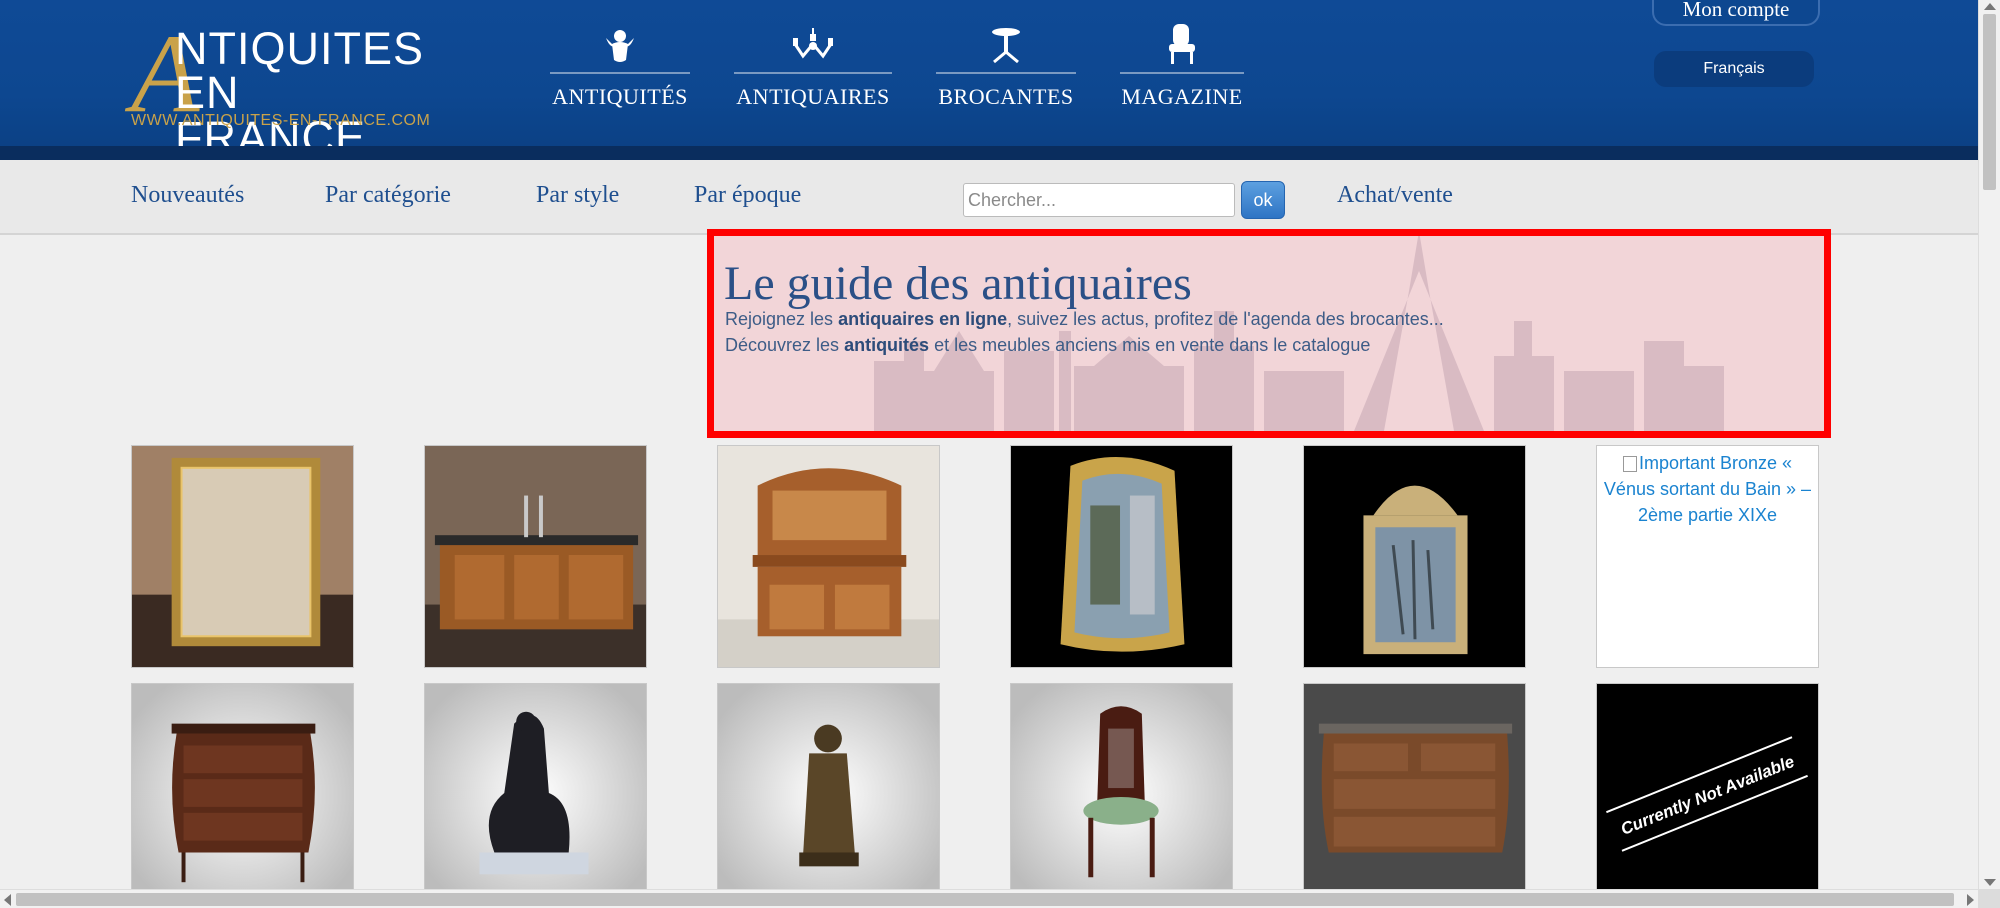  What do you see at coordinates (1263, 200) in the screenshot?
I see `search-button: ok` at bounding box center [1263, 200].